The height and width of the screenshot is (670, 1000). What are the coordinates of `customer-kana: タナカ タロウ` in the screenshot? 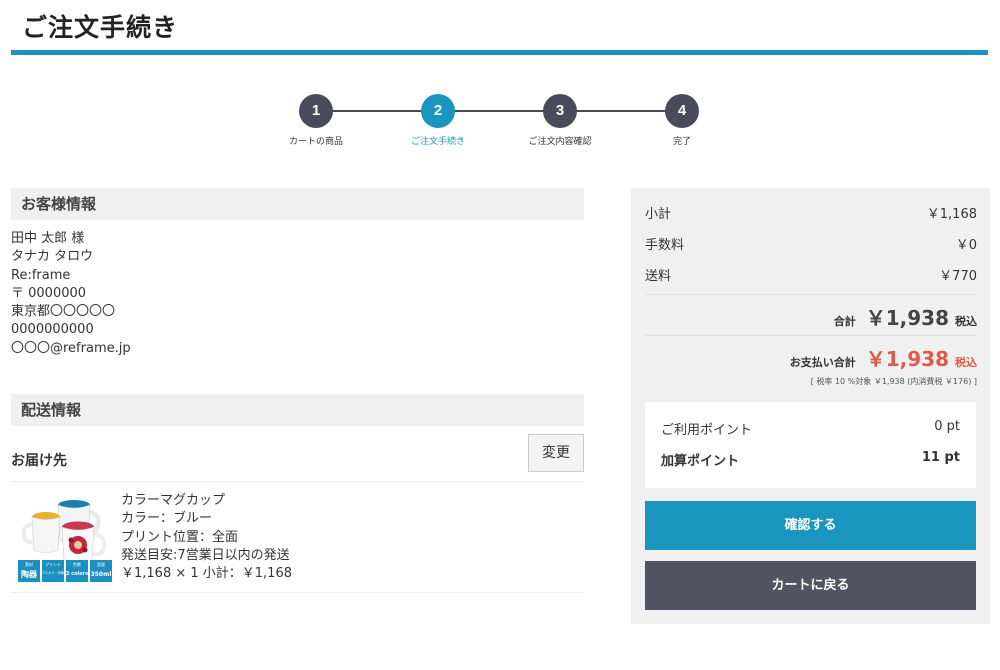 It's located at (52, 257).